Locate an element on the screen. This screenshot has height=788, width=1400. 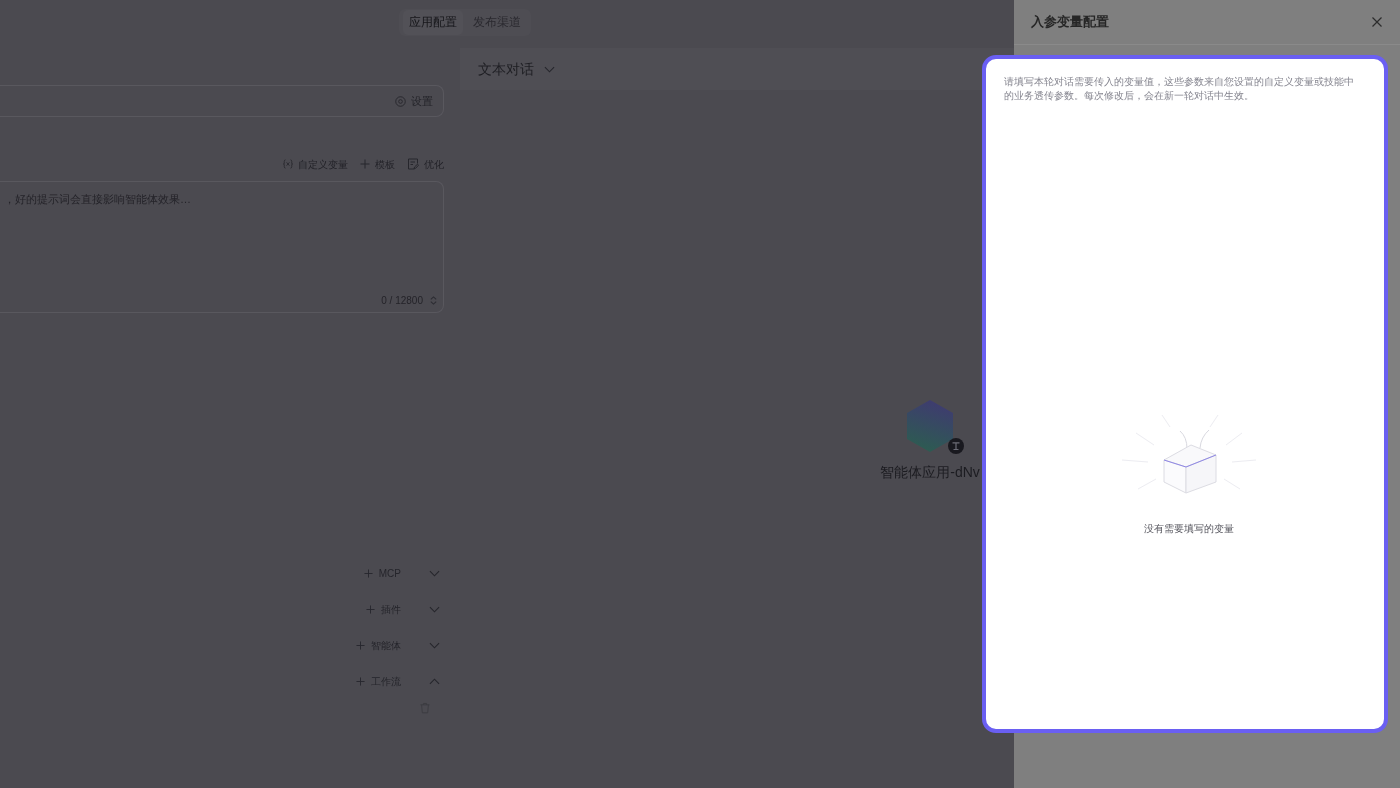
settings-icon is located at coordinates (400, 101).